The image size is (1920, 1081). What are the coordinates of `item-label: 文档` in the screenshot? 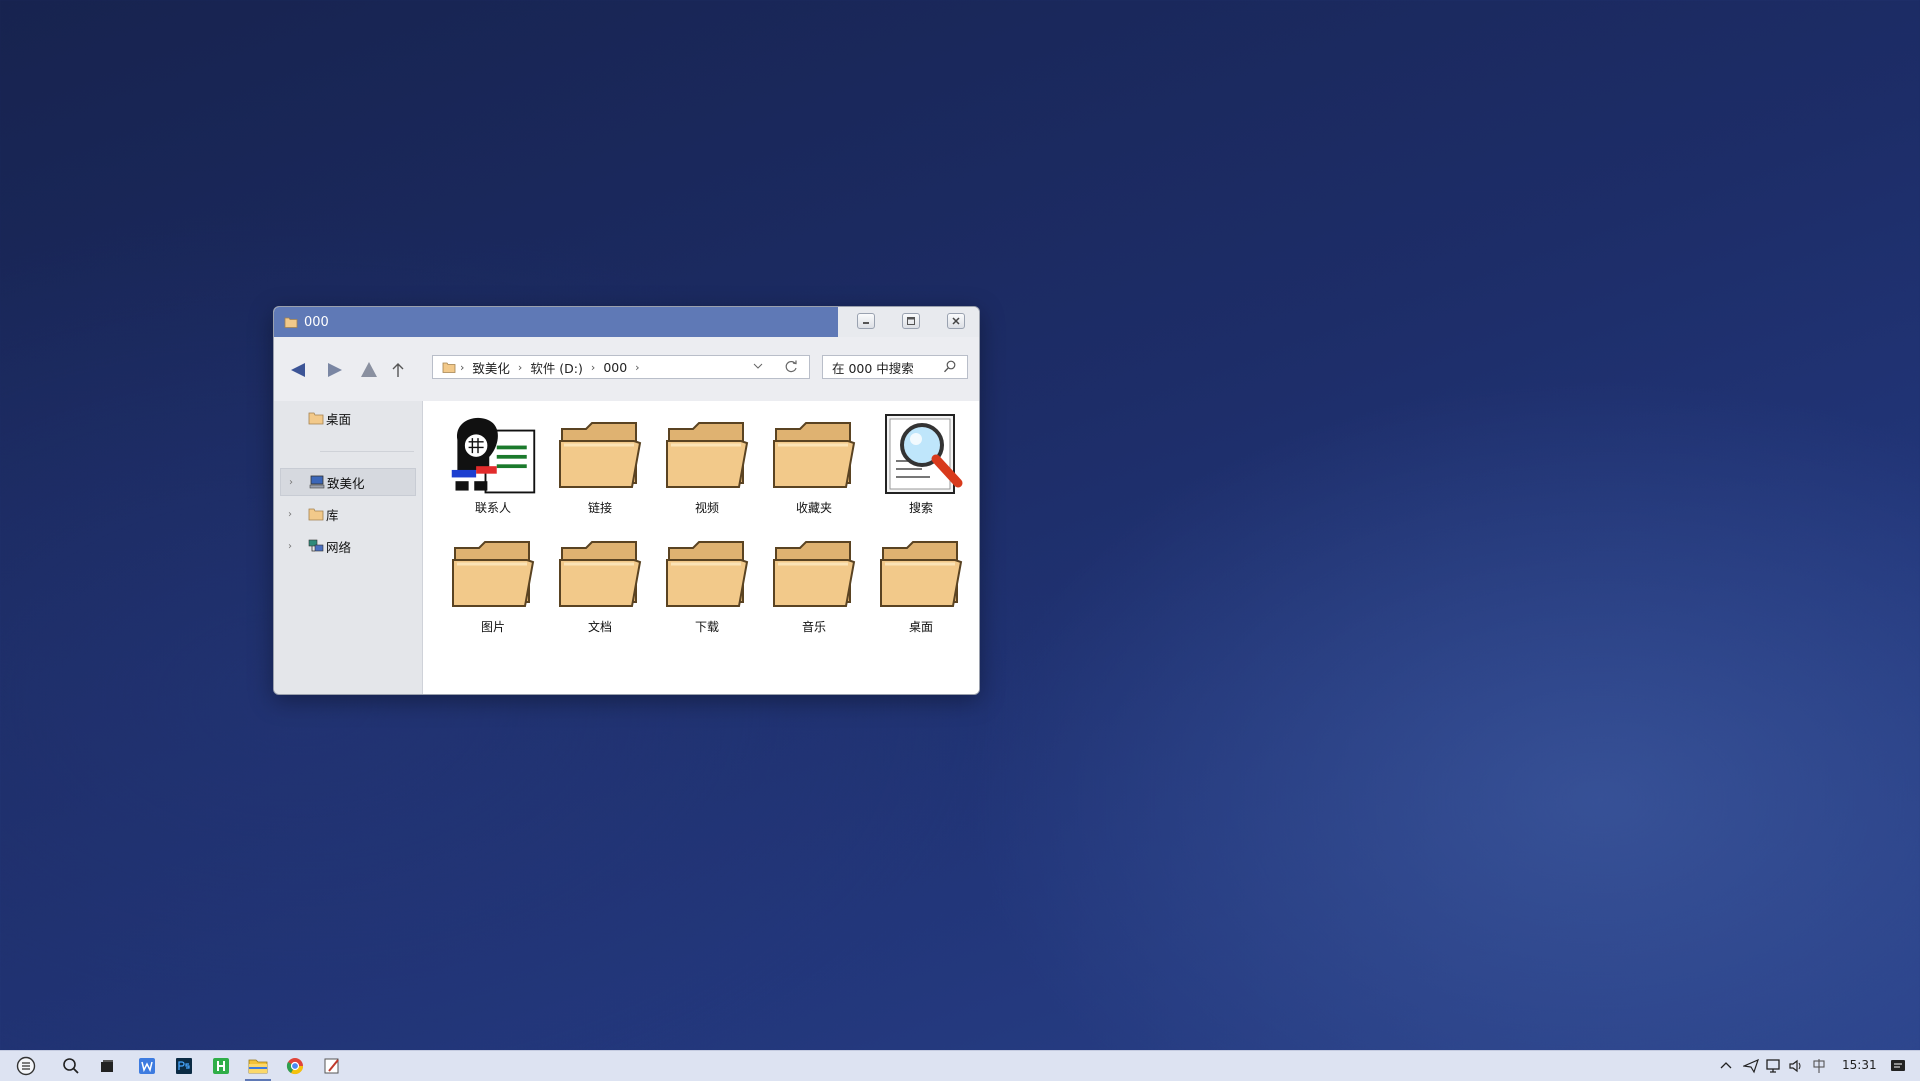 It's located at (599, 627).